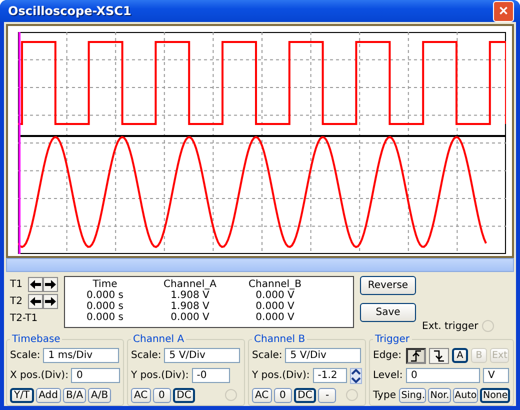  I want to click on ext-trigger-terminal, so click(488, 326).